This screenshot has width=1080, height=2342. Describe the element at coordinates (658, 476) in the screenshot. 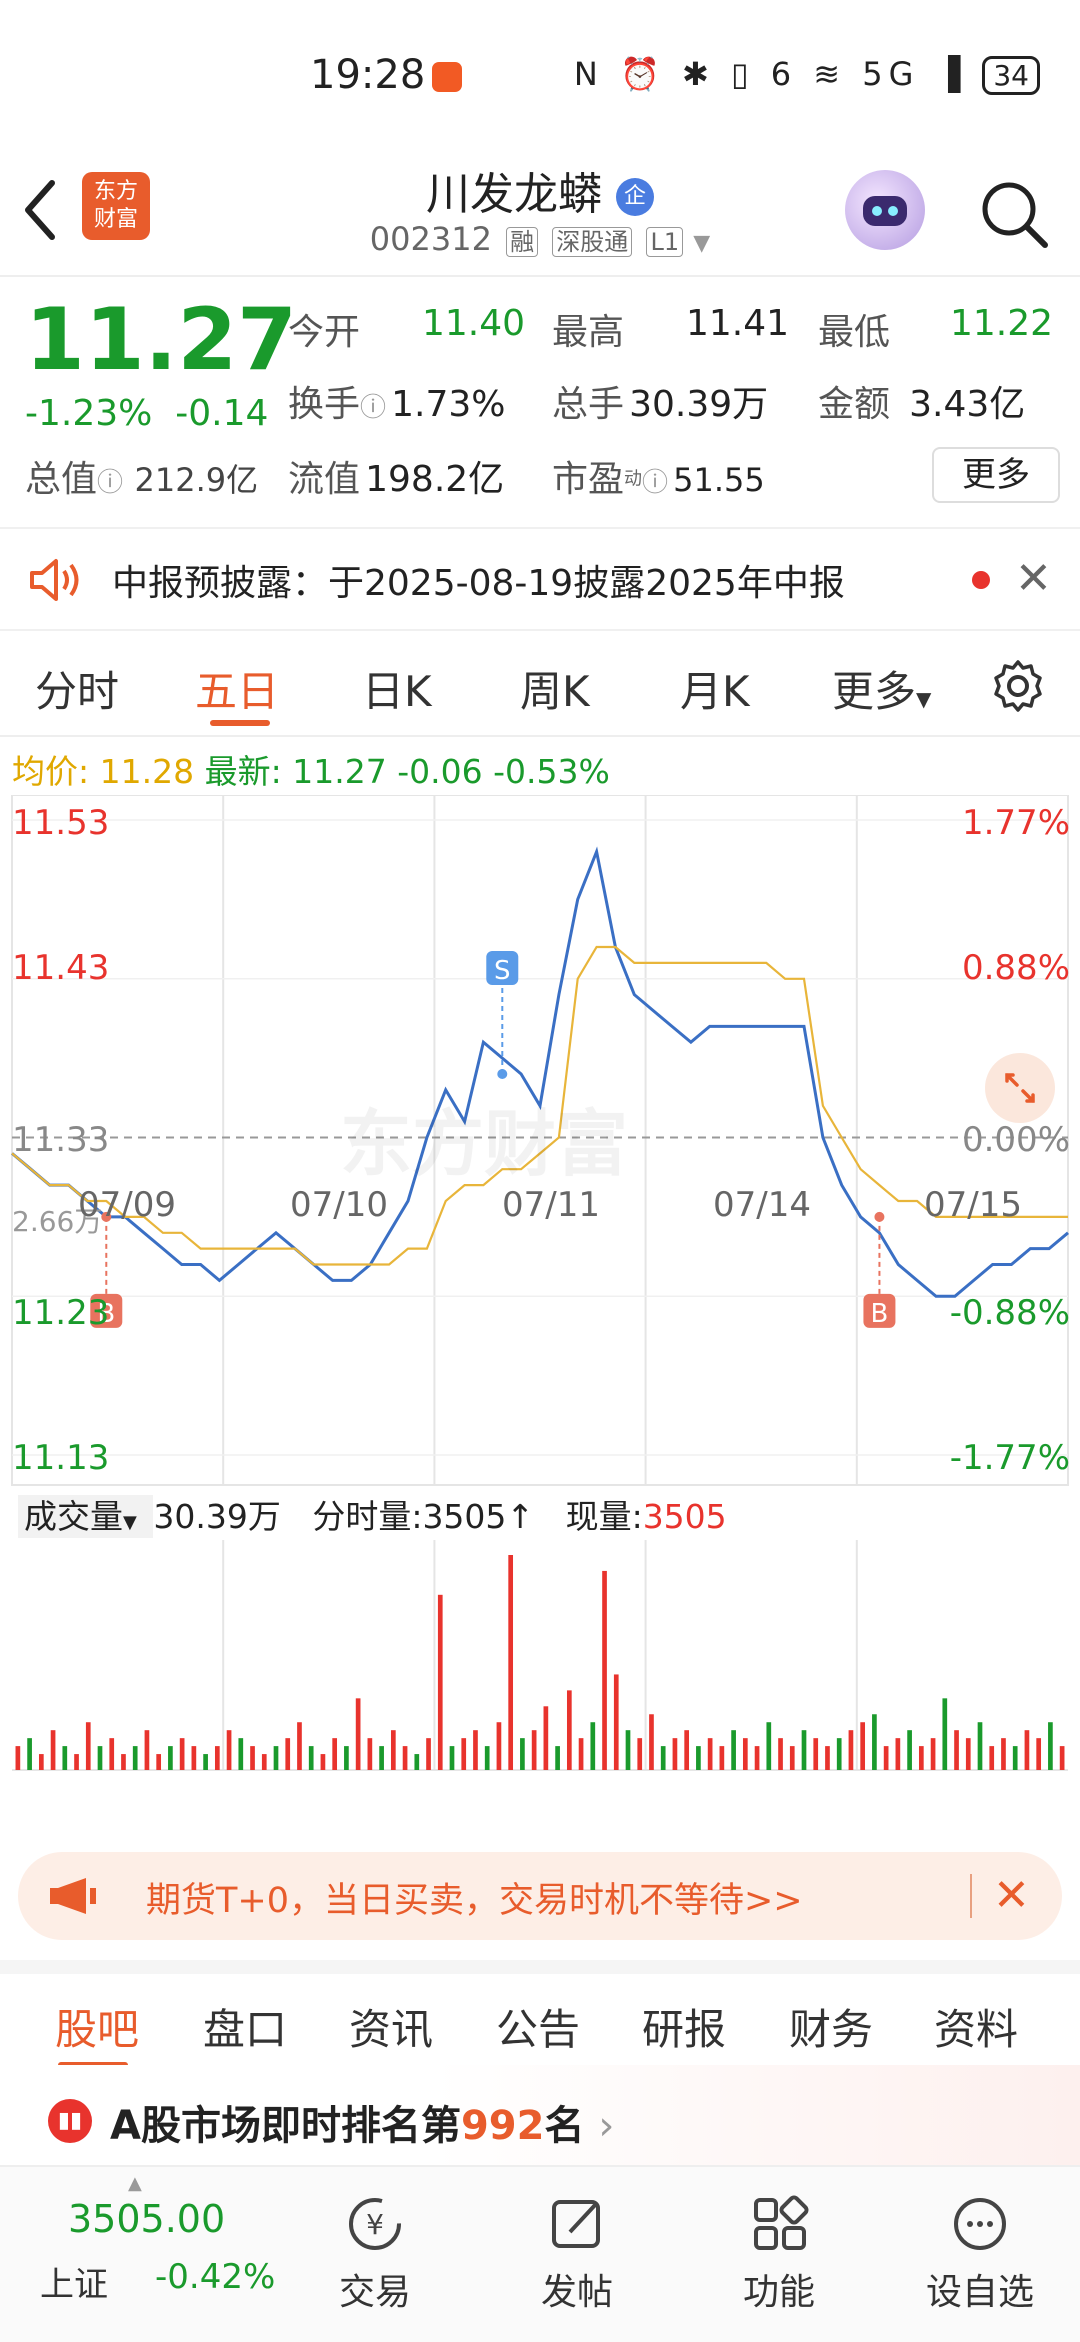

I see `pe-field: 市盈动ⓘ 51.55` at that location.